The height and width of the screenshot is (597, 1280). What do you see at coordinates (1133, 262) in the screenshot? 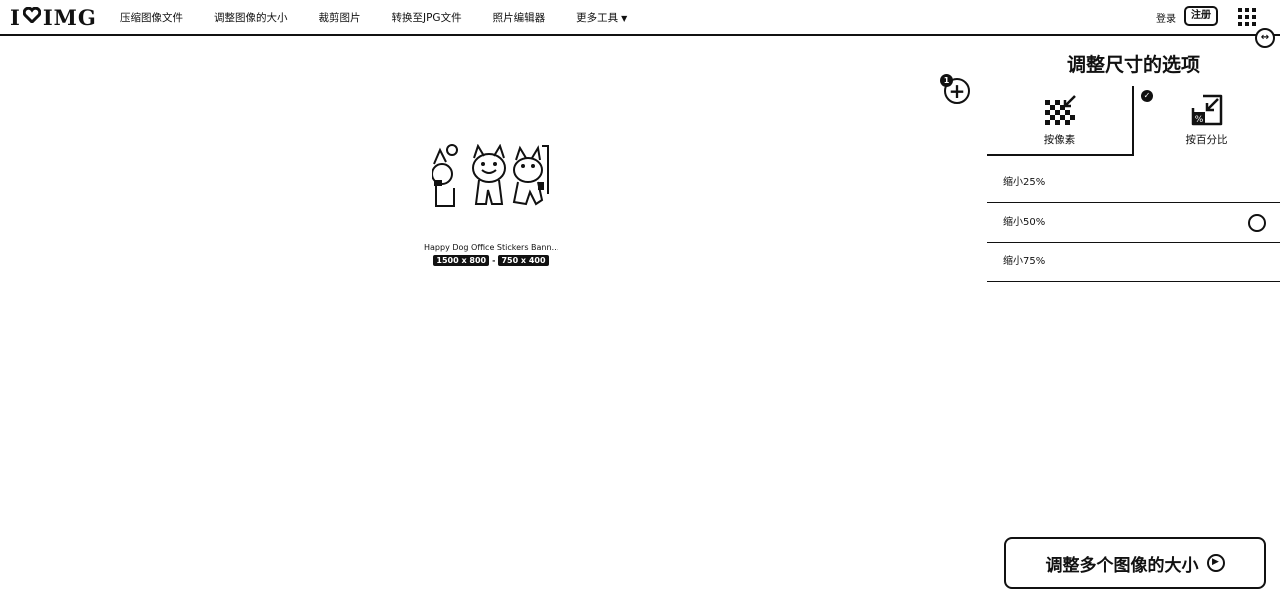
I see `option-reduce-75: 缩小75%` at bounding box center [1133, 262].